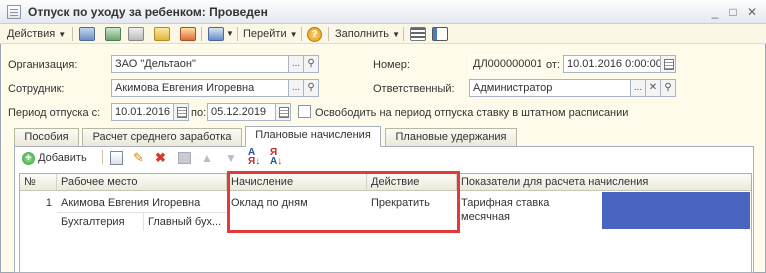 The width and height of the screenshot is (766, 273). Describe the element at coordinates (486, 217) in the screenshot. I see `indicator-line2: месячная` at that location.